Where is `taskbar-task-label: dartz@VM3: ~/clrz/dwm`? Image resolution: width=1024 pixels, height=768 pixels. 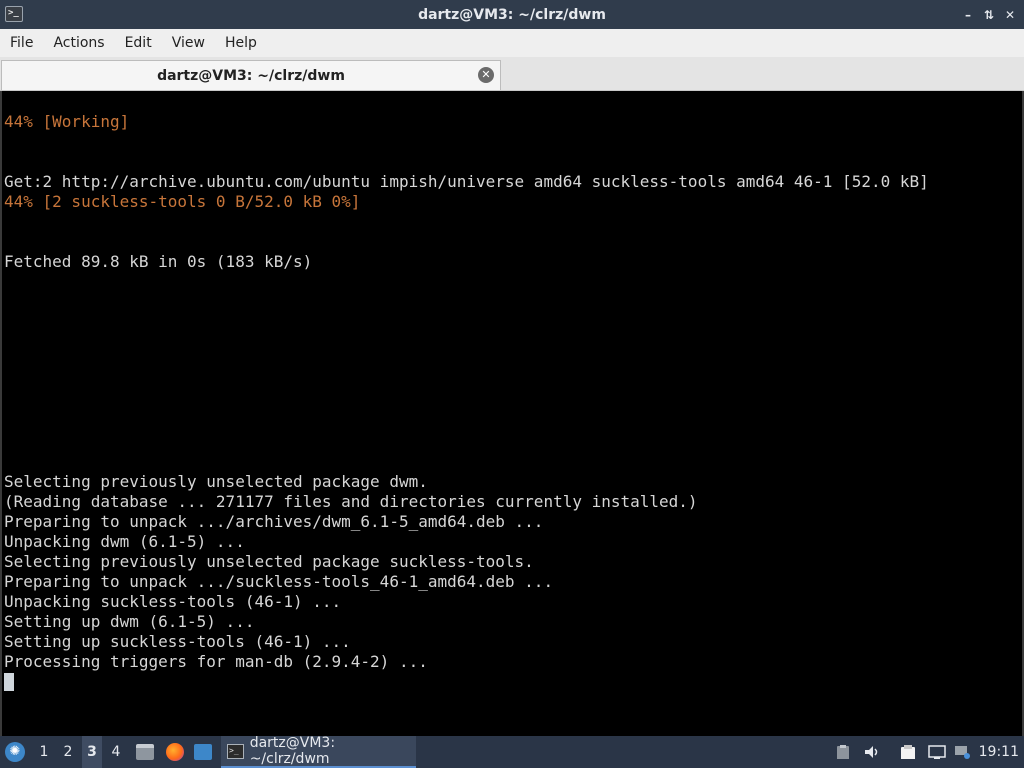 taskbar-task-label: dartz@VM3: ~/clrz/dwm is located at coordinates (292, 751).